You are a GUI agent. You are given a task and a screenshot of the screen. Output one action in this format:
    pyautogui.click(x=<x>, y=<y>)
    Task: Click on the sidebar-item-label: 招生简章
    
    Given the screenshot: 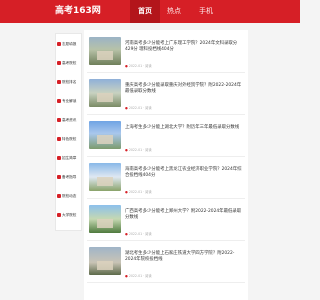 What is the action you would take?
    pyautogui.click(x=69, y=158)
    